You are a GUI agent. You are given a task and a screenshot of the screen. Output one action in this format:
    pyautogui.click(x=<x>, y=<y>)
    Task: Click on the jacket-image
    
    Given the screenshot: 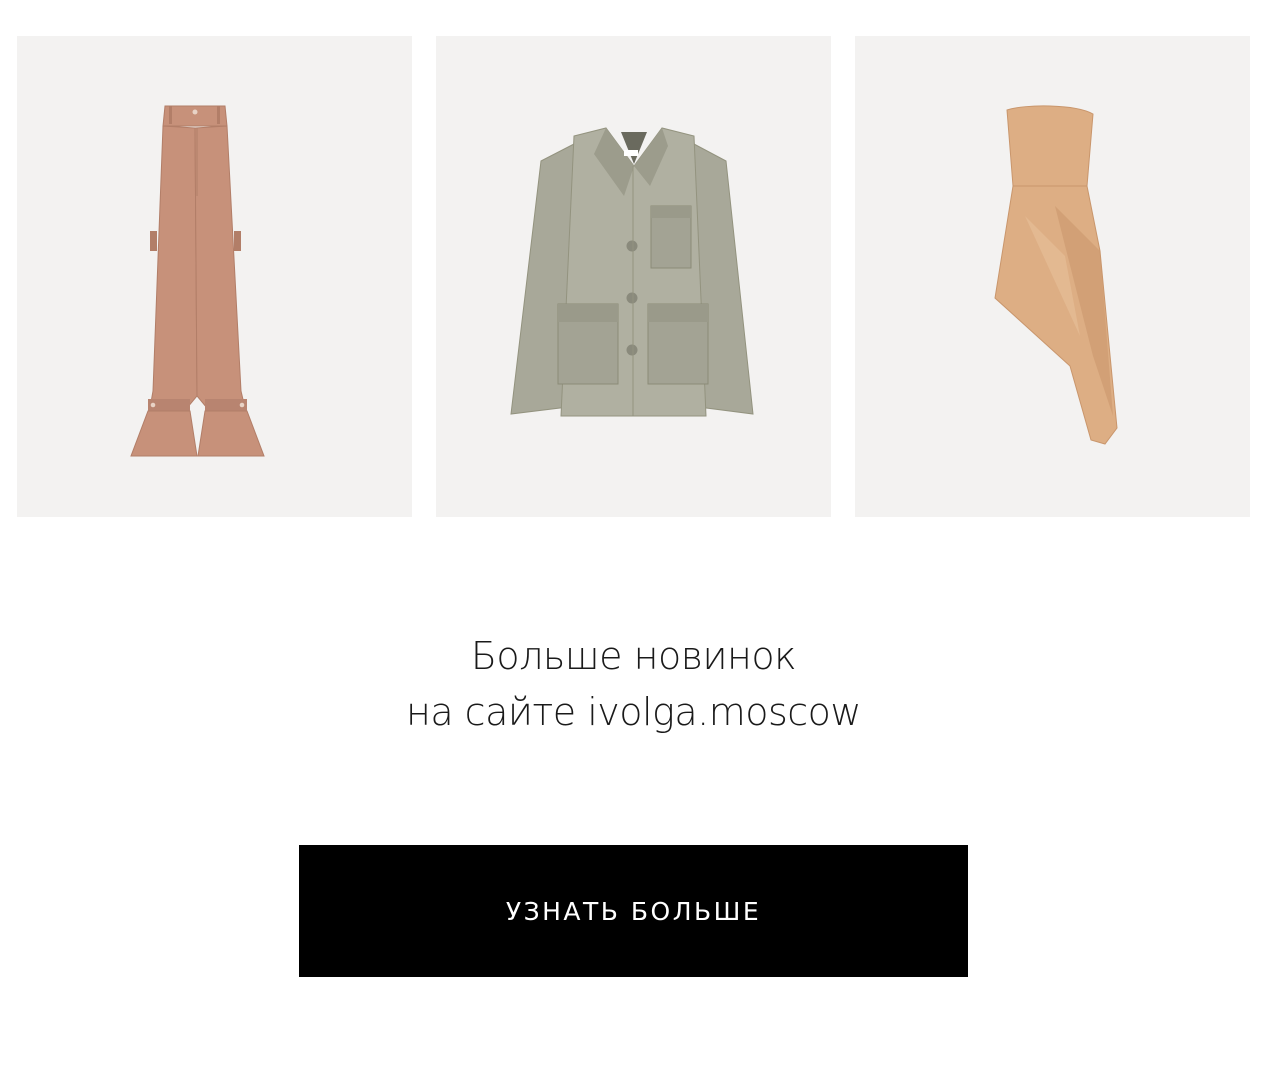 What is the action you would take?
    pyautogui.click(x=632, y=272)
    